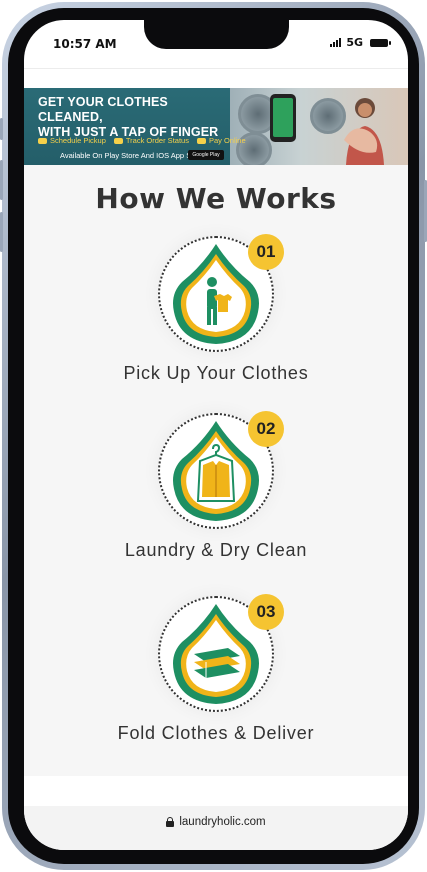  I want to click on step-number-badge: 02, so click(266, 429).